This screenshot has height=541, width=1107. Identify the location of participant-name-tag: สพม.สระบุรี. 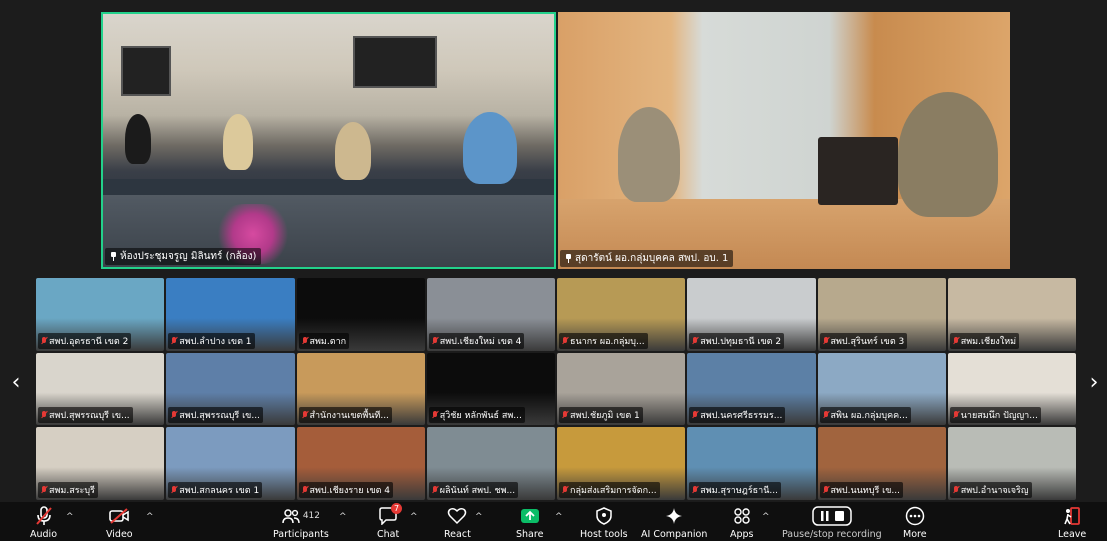
(68, 489).